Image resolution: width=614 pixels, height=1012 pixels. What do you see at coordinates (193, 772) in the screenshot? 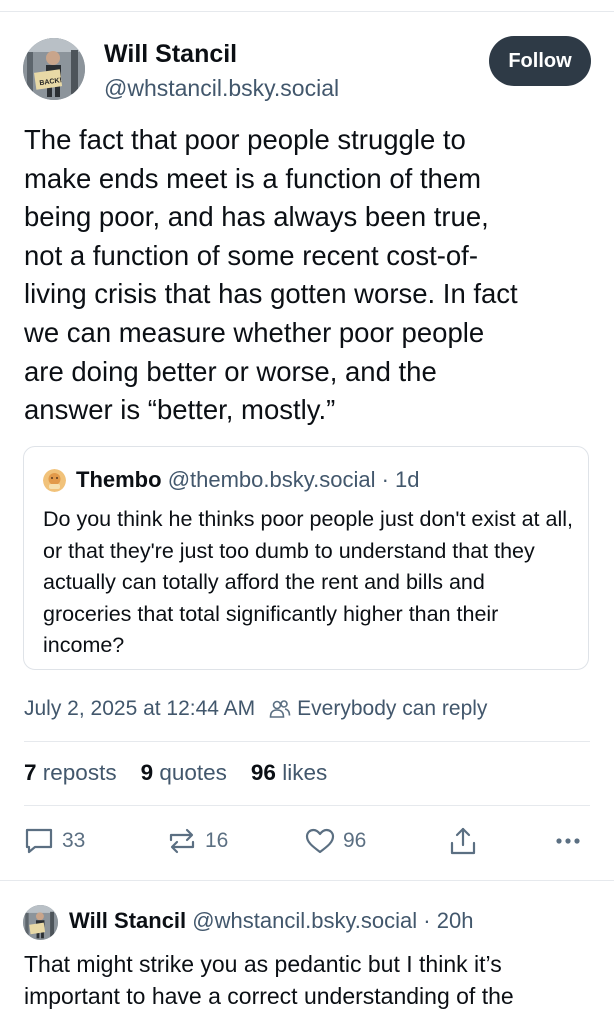
I see `quotes-label: quotes` at bounding box center [193, 772].